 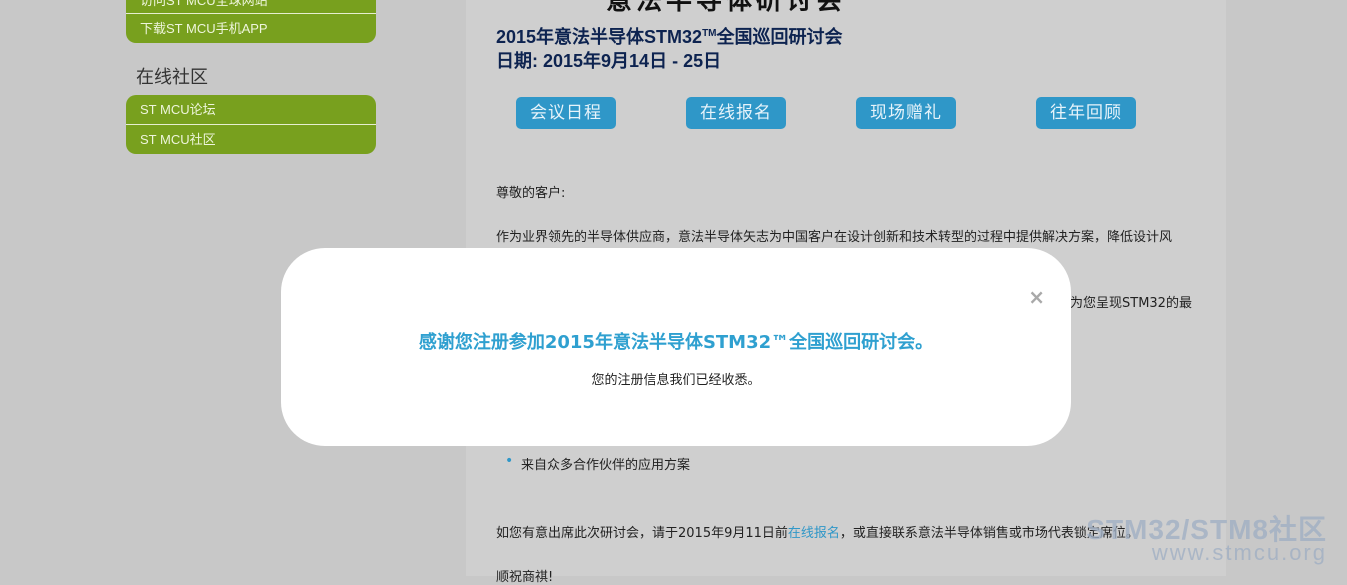 I want to click on list-item: 来自众多合作伙伴的应用方案, so click(x=597, y=463).